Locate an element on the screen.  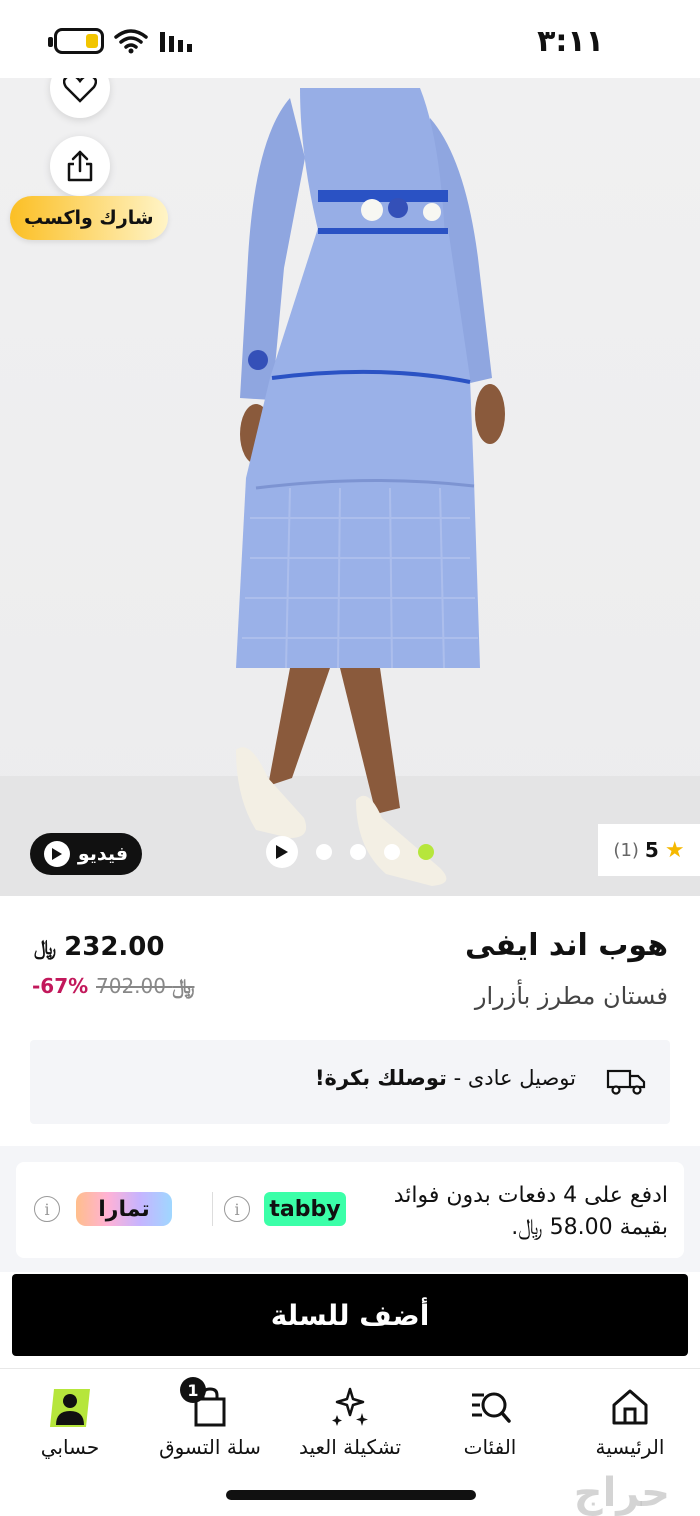
star-icon: ★ is located at coordinates (674, 850).